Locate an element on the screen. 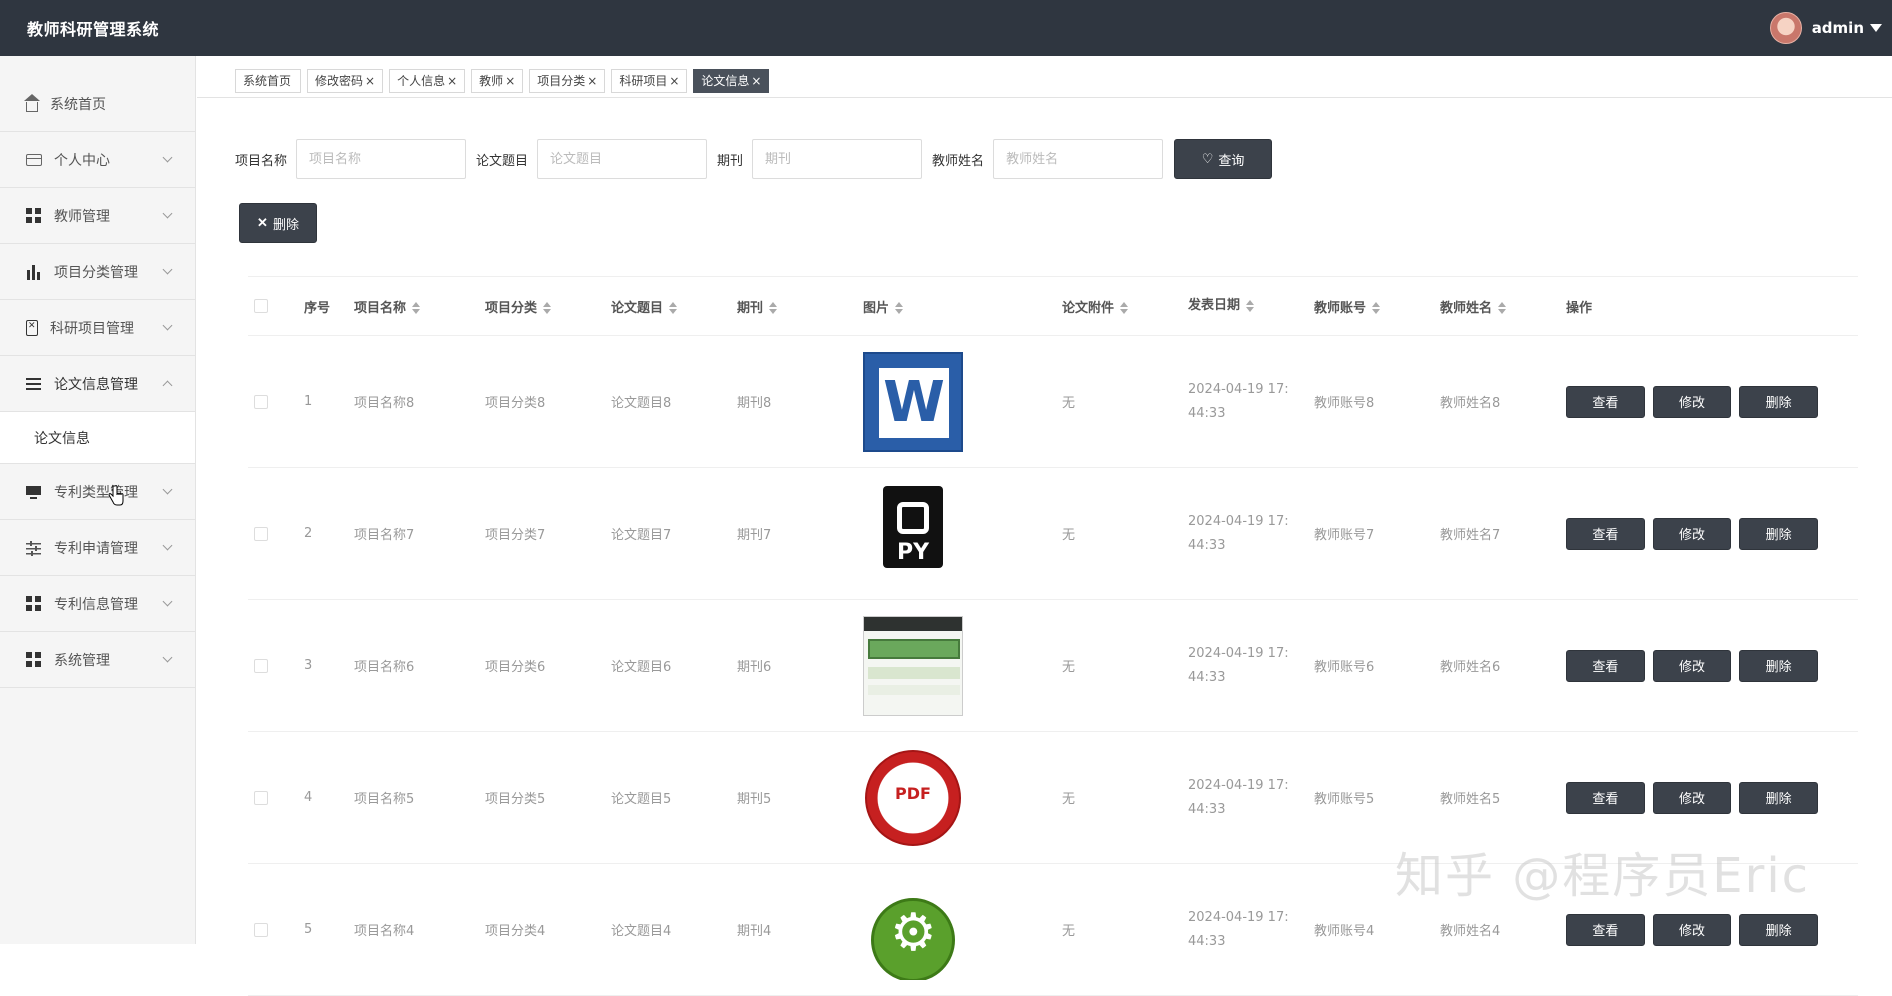 The width and height of the screenshot is (1892, 996). user-menu: admin is located at coordinates (1825, 28).